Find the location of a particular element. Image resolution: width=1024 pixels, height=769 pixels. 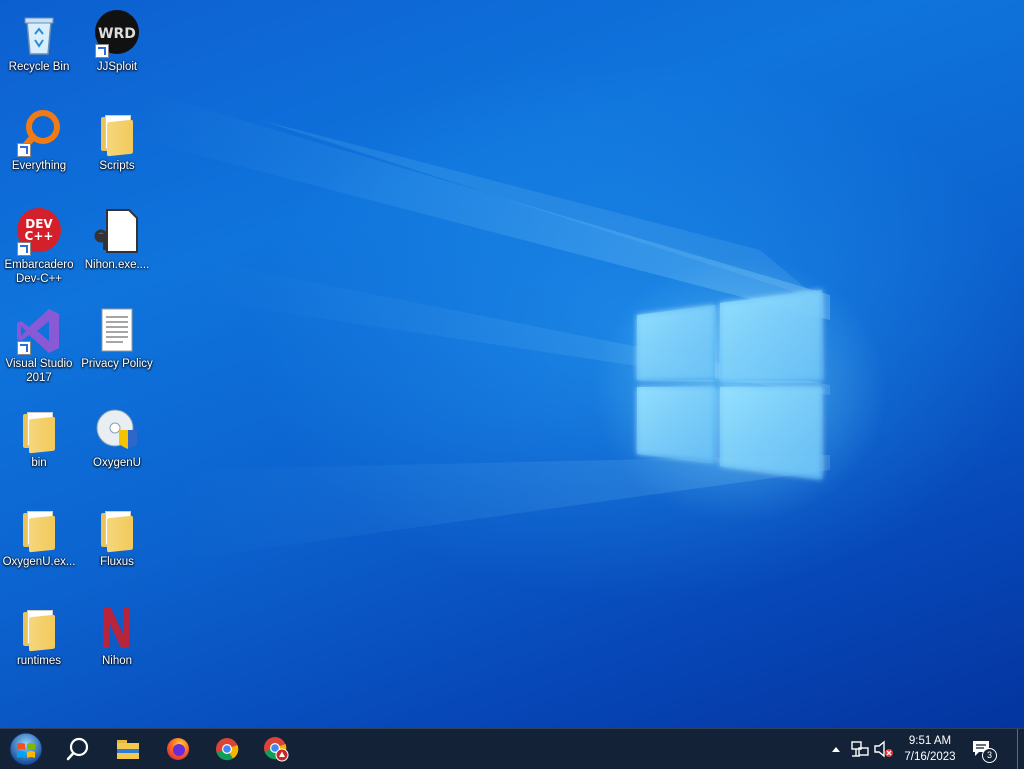

taskbar-search-button is located at coordinates (78, 749).